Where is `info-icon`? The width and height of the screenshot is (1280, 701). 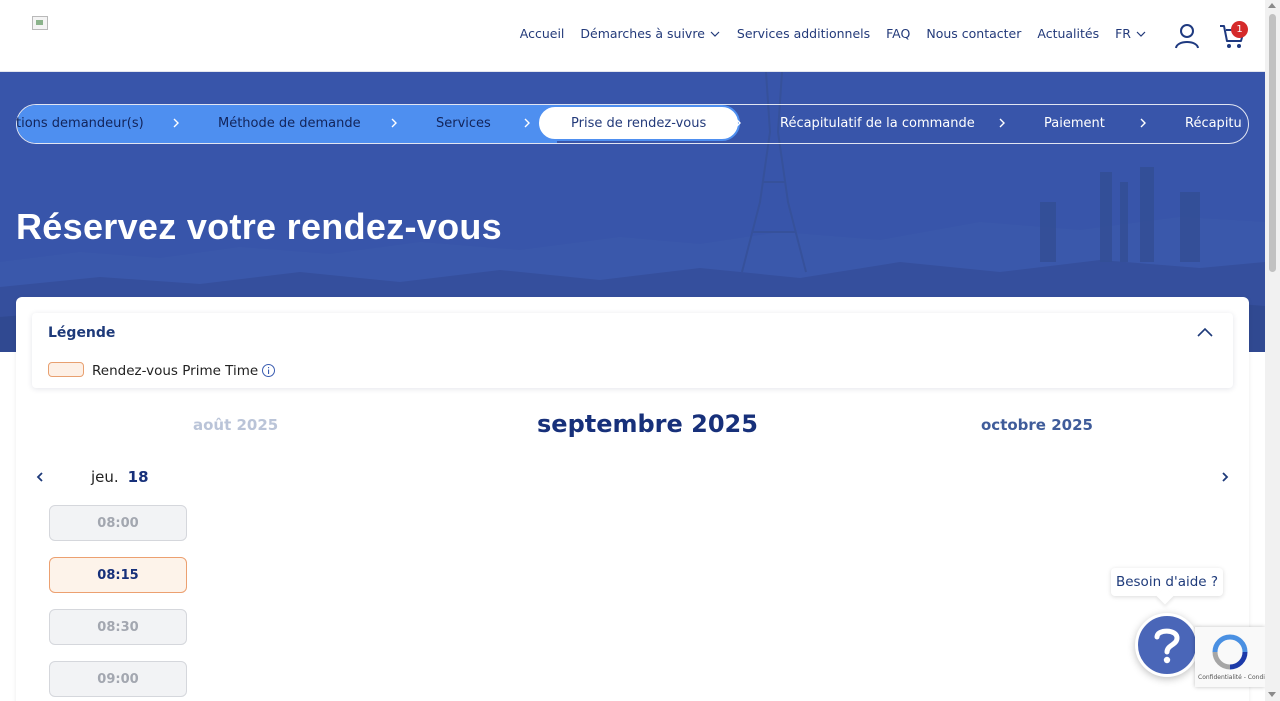 info-icon is located at coordinates (268, 370).